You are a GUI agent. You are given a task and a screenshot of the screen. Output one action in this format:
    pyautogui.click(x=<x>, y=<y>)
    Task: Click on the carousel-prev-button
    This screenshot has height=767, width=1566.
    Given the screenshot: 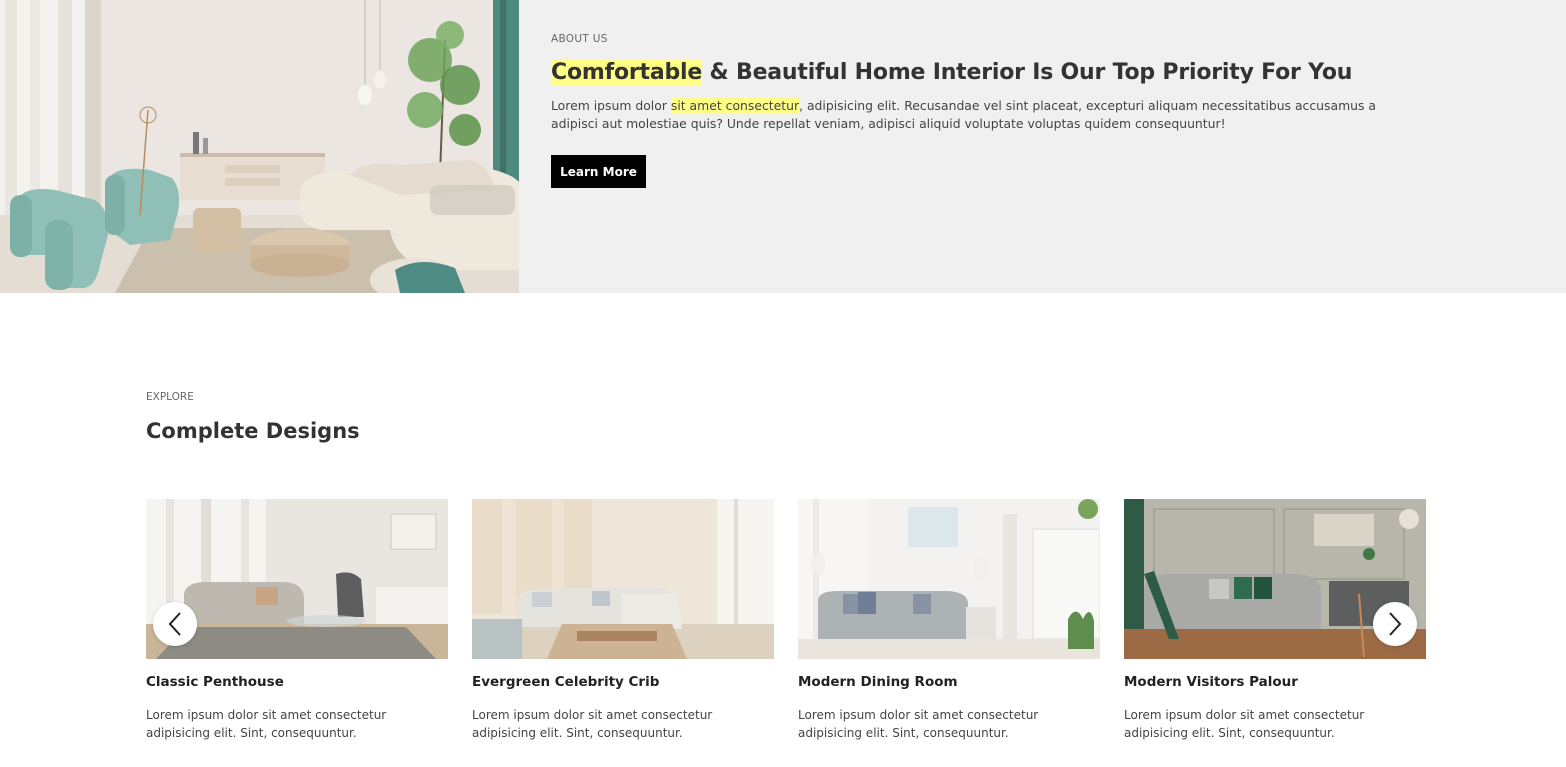 What is the action you would take?
    pyautogui.click(x=175, y=624)
    